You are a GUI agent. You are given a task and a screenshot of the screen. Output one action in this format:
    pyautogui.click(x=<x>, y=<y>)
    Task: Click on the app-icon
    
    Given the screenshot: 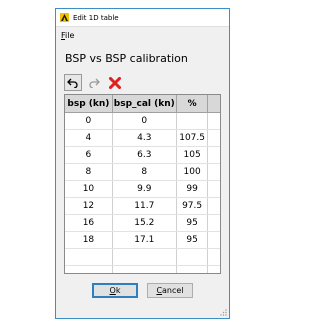 What is the action you would take?
    pyautogui.click(x=64, y=17)
    